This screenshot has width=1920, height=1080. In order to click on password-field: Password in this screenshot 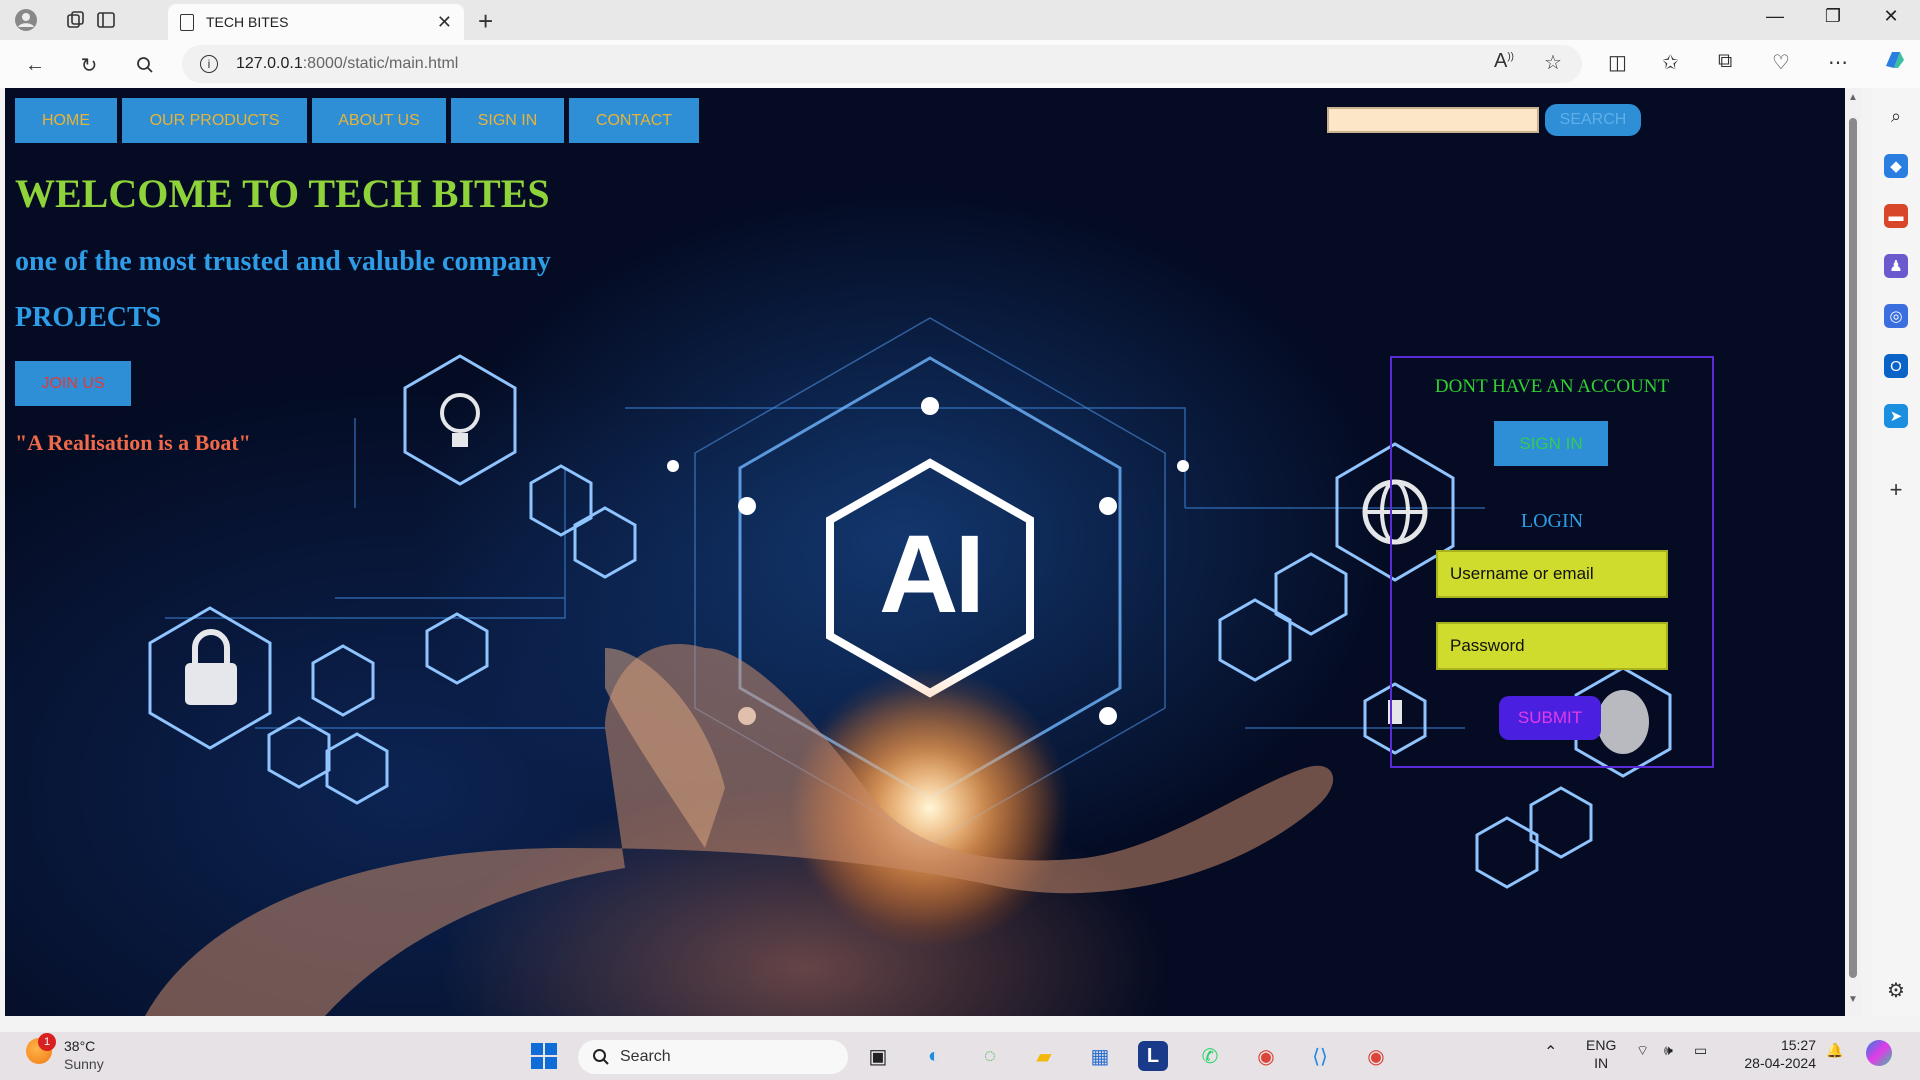, I will do `click(1552, 646)`.